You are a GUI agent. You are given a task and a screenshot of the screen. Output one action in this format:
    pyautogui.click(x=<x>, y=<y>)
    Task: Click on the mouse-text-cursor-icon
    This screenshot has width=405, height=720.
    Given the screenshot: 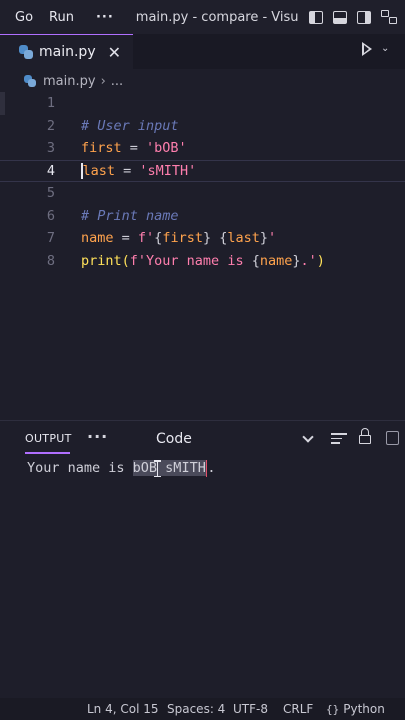 What is the action you would take?
    pyautogui.click(x=157, y=468)
    